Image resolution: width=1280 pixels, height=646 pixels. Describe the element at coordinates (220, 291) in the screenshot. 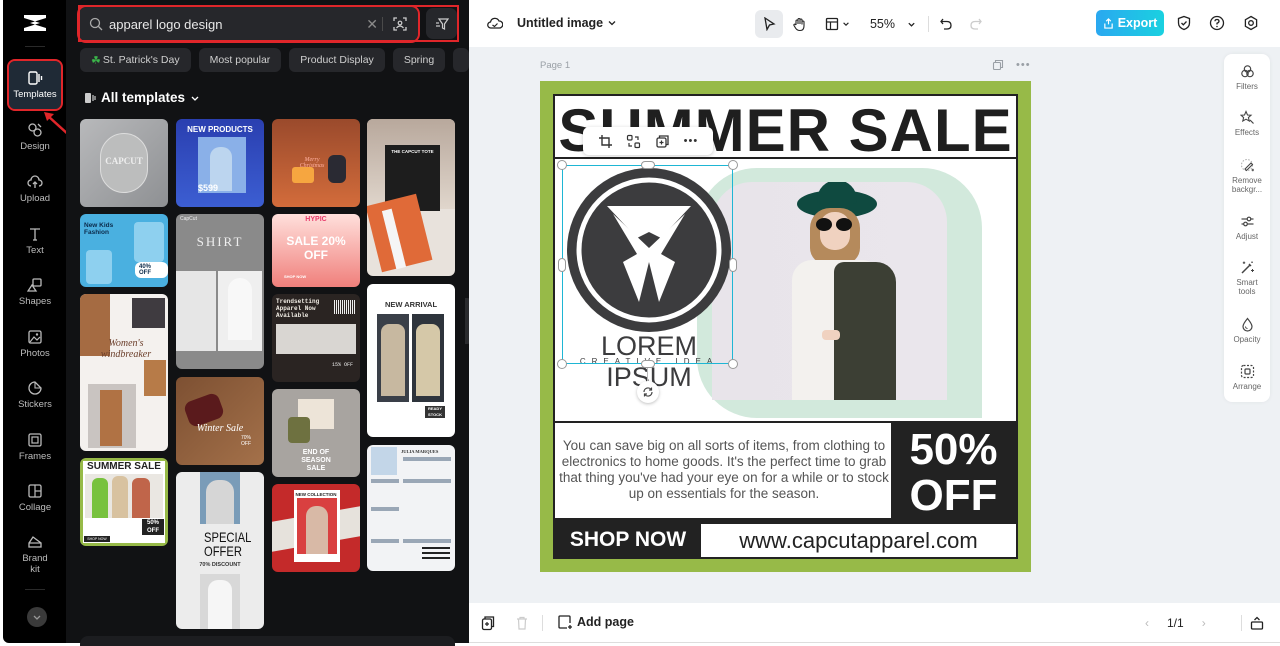

I see `template-card: CapCut SHIRT` at that location.